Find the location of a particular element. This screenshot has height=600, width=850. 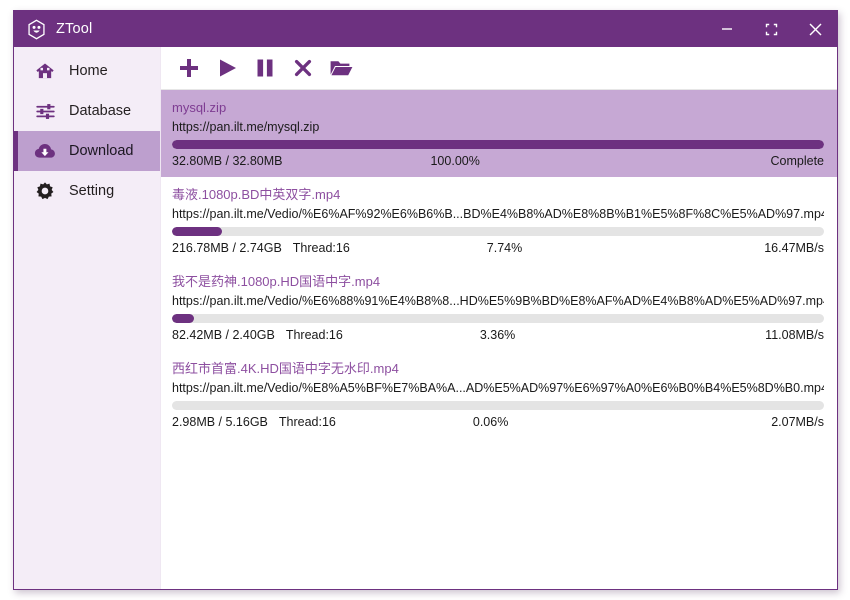

pause-icon is located at coordinates (265, 68).